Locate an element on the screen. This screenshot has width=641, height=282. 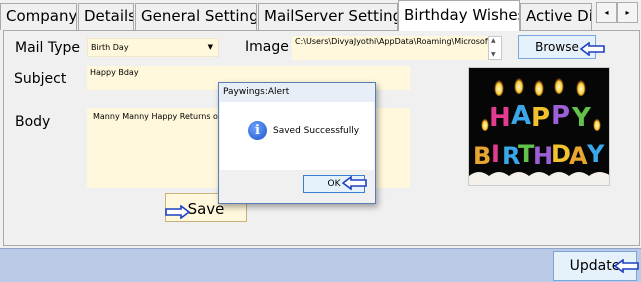
birthday-cake-picture: H A P P Y B I R T H D A Y is located at coordinates (539, 126).